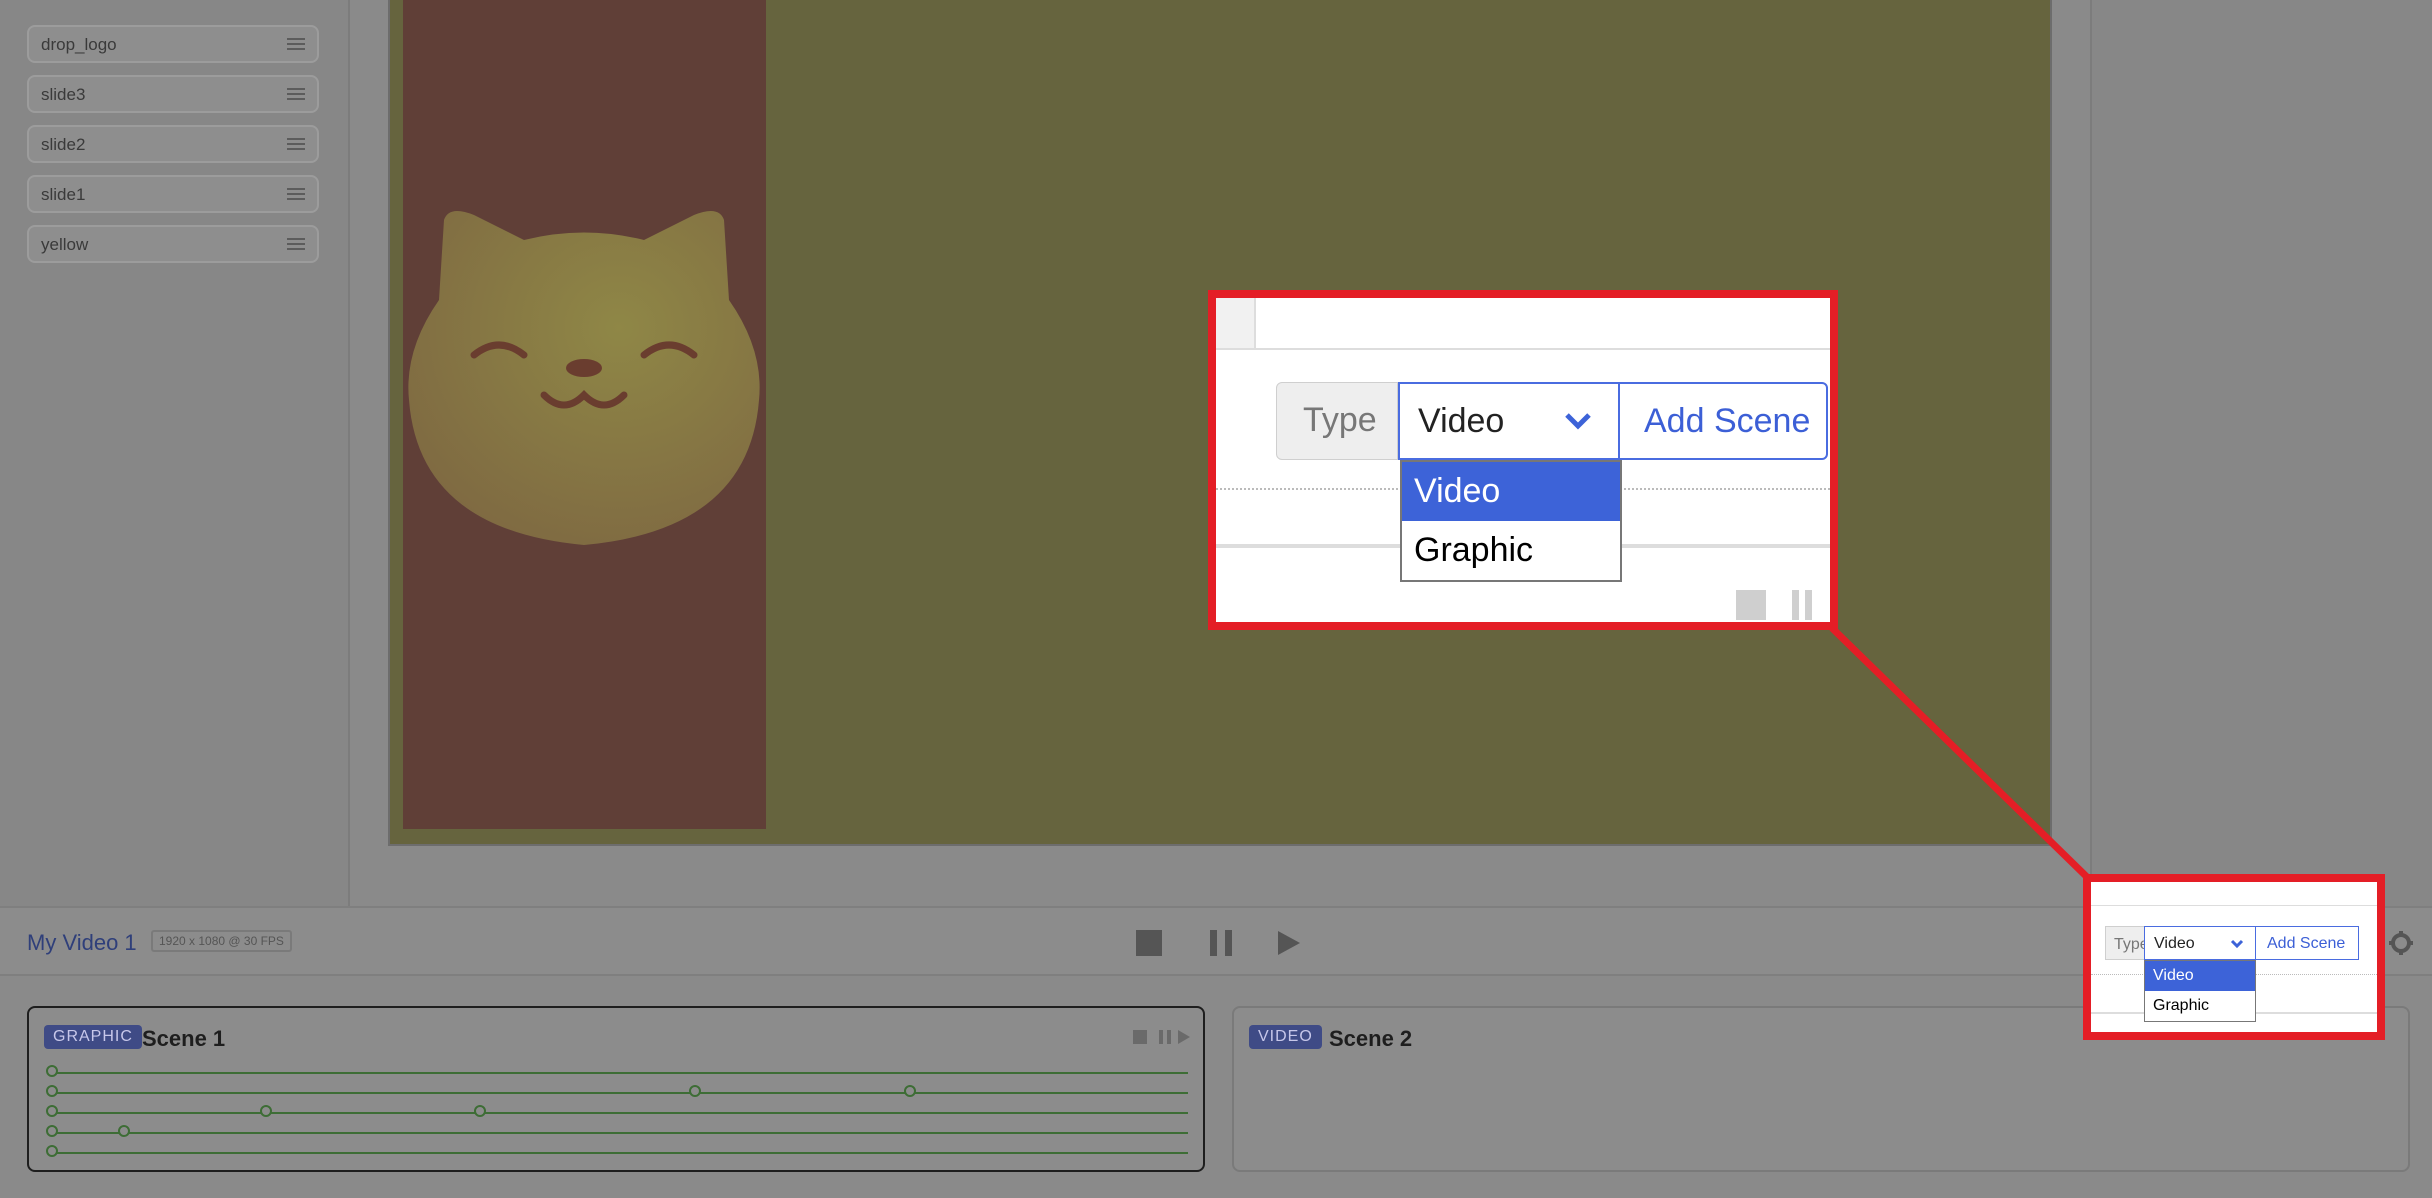 The height and width of the screenshot is (1198, 2432). Describe the element at coordinates (1578, 421) in the screenshot. I see `chevron-down-icon` at that location.